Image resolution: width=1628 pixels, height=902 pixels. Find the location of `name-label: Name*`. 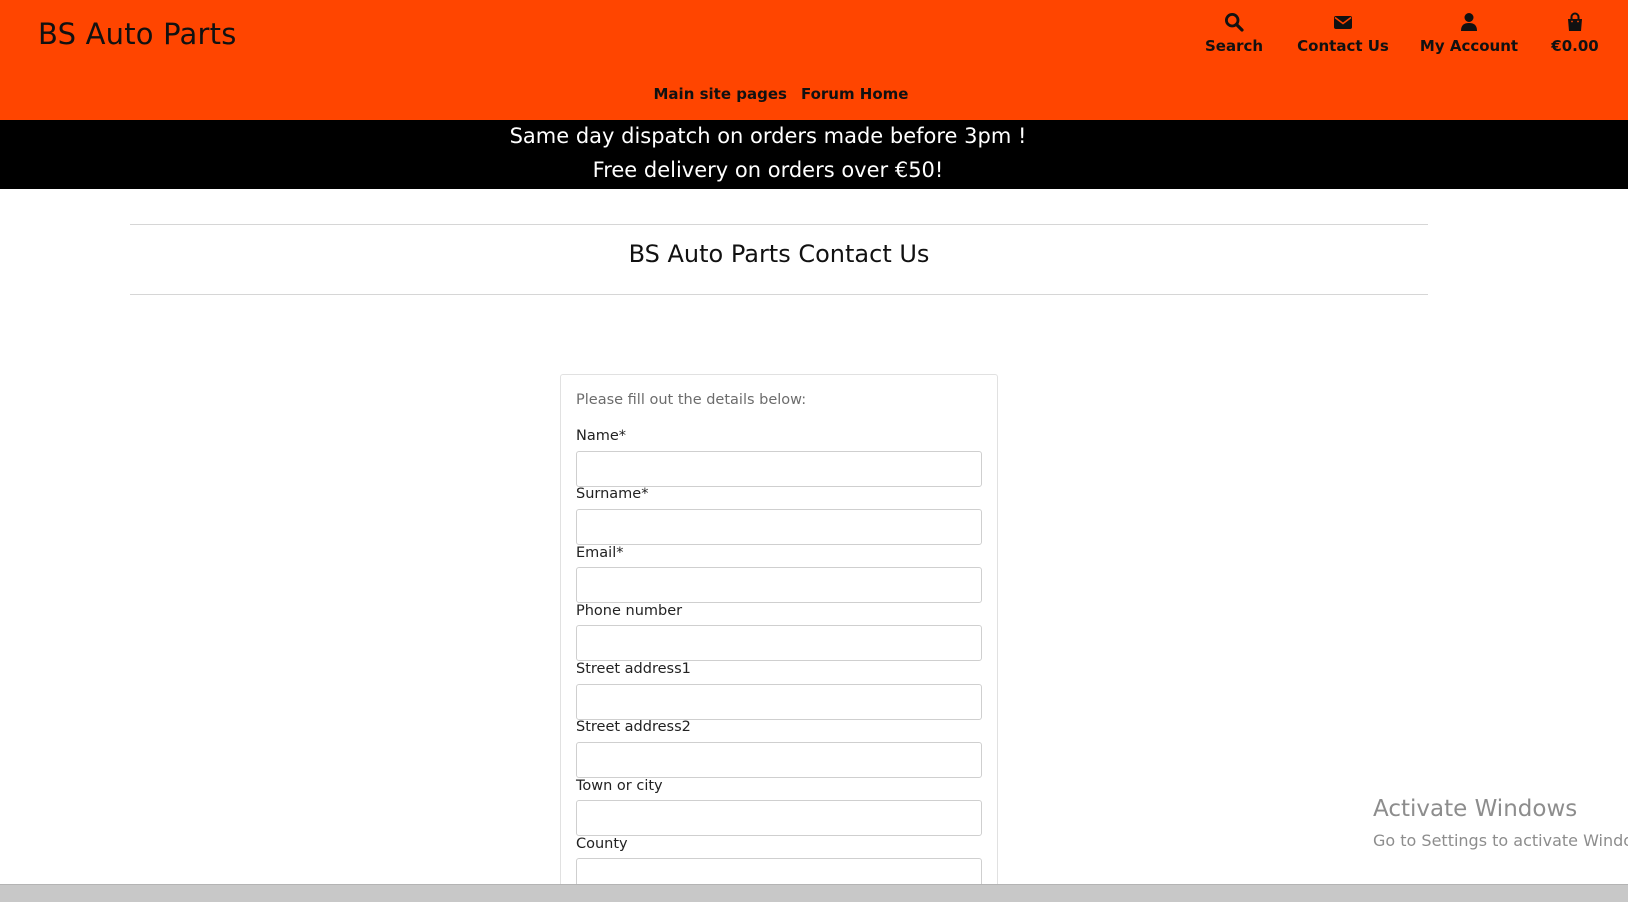

name-label: Name* is located at coordinates (601, 436).